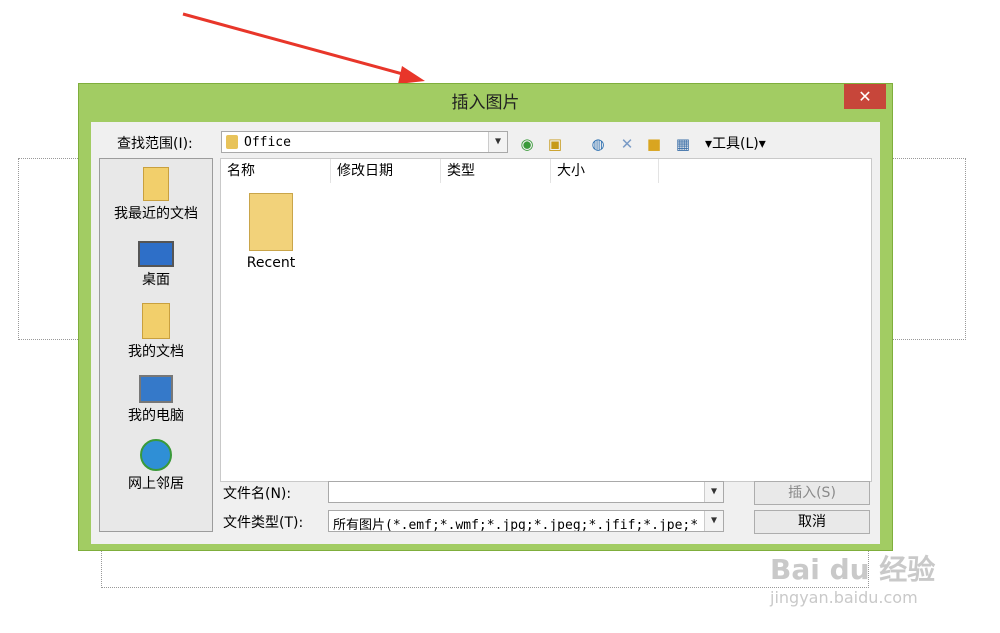  Describe the element at coordinates (155, 144) in the screenshot. I see `look-in-label: 查找范围(I):` at that location.